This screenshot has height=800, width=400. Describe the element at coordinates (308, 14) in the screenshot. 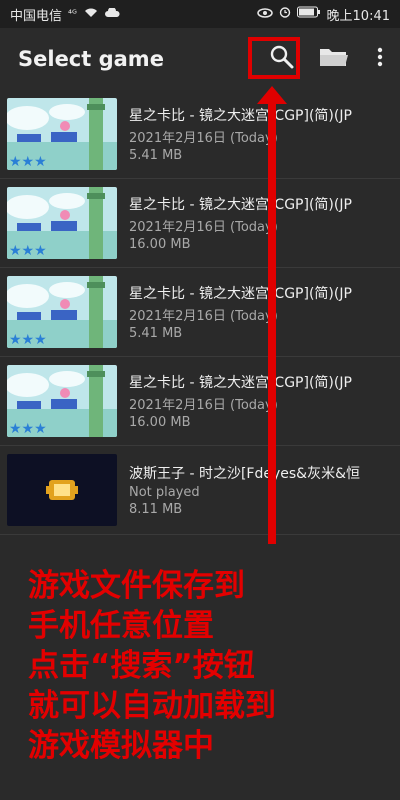

I see `battery-icon` at that location.